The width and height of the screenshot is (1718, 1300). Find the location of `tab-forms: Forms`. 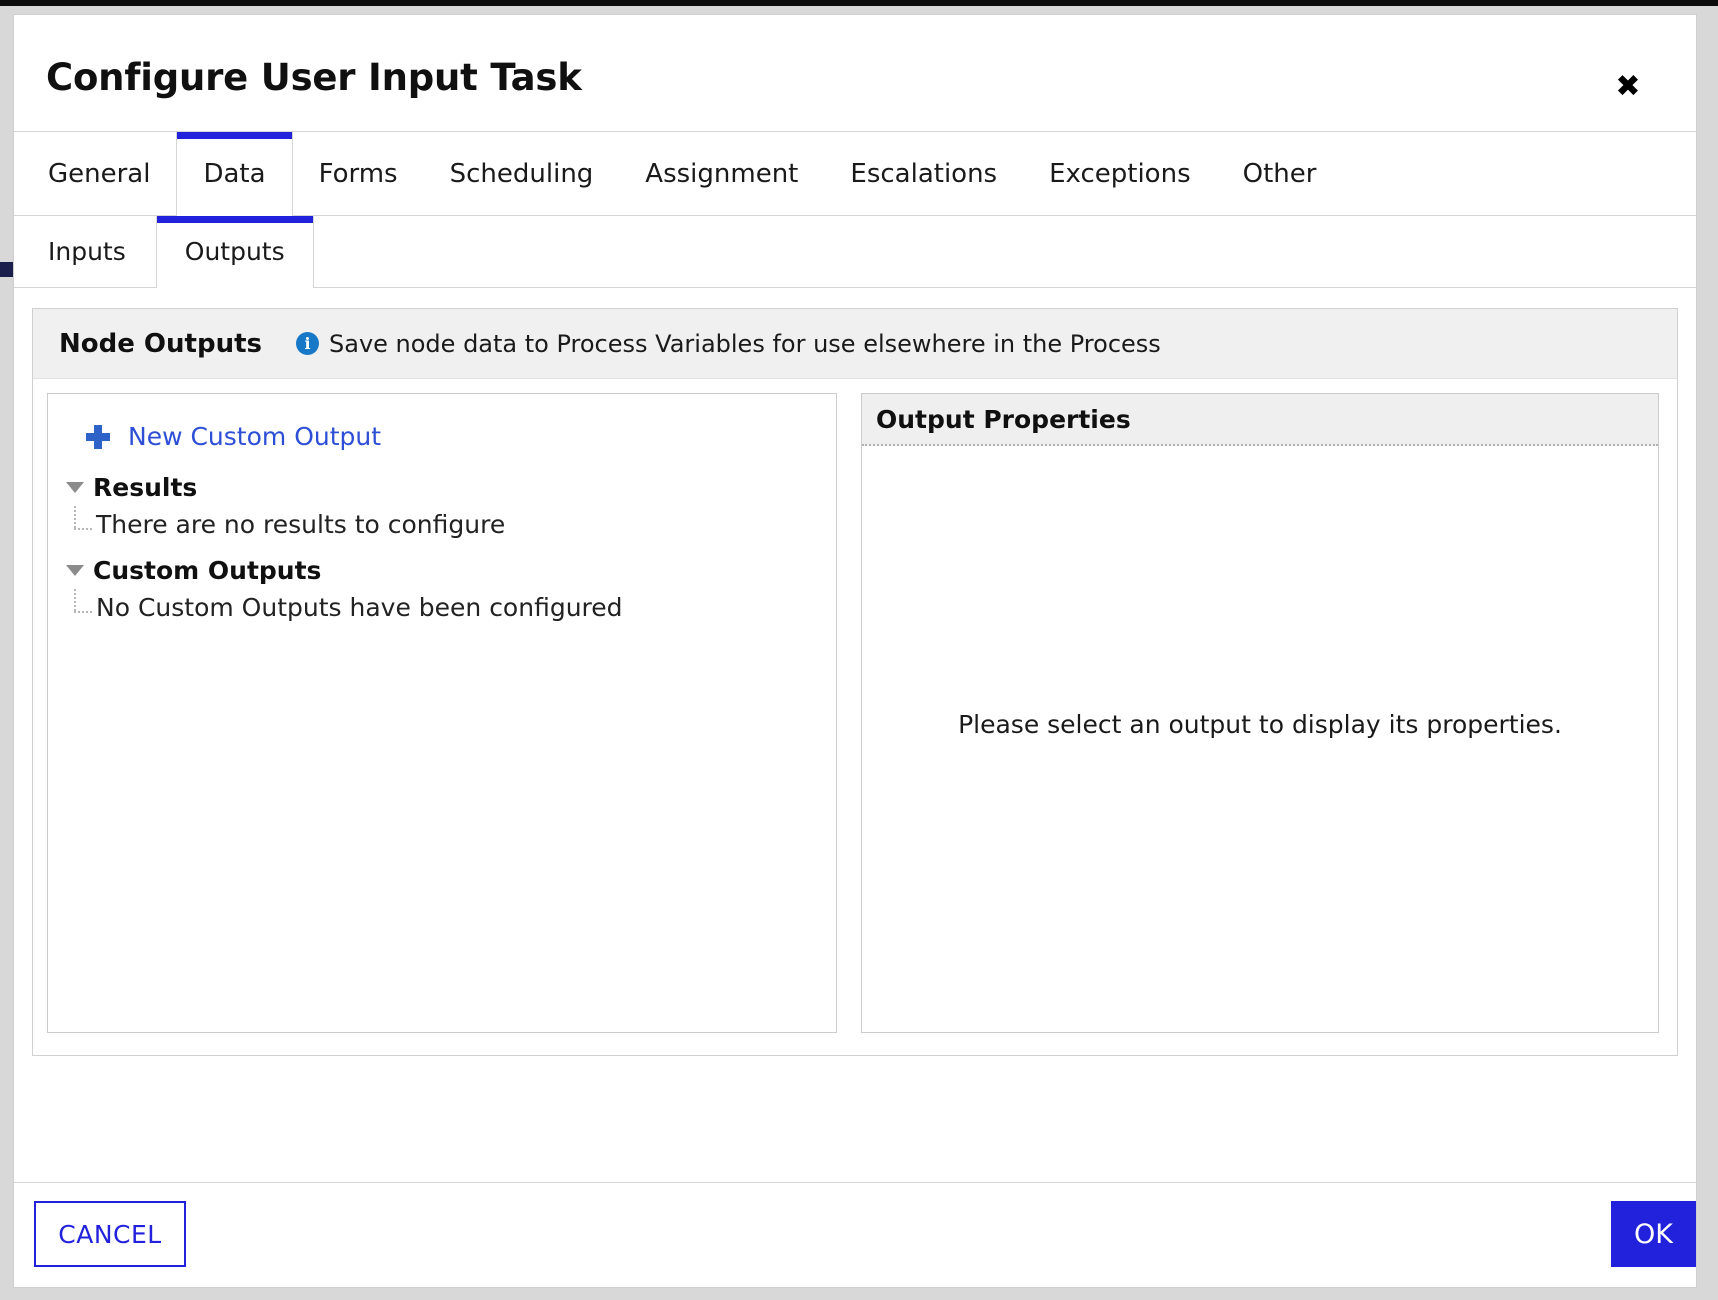

tab-forms: Forms is located at coordinates (358, 173).